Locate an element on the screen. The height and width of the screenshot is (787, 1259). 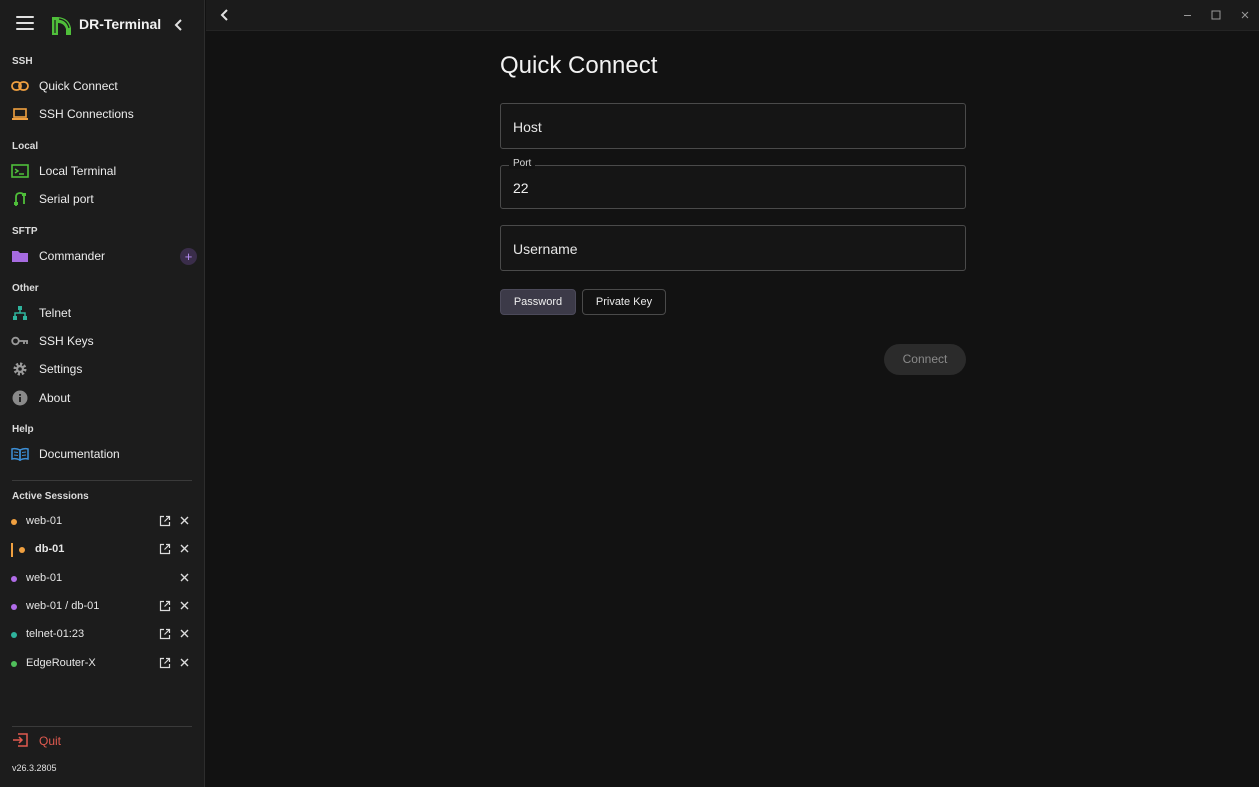
session-name: web-01 / db-01 is located at coordinates (63, 606).